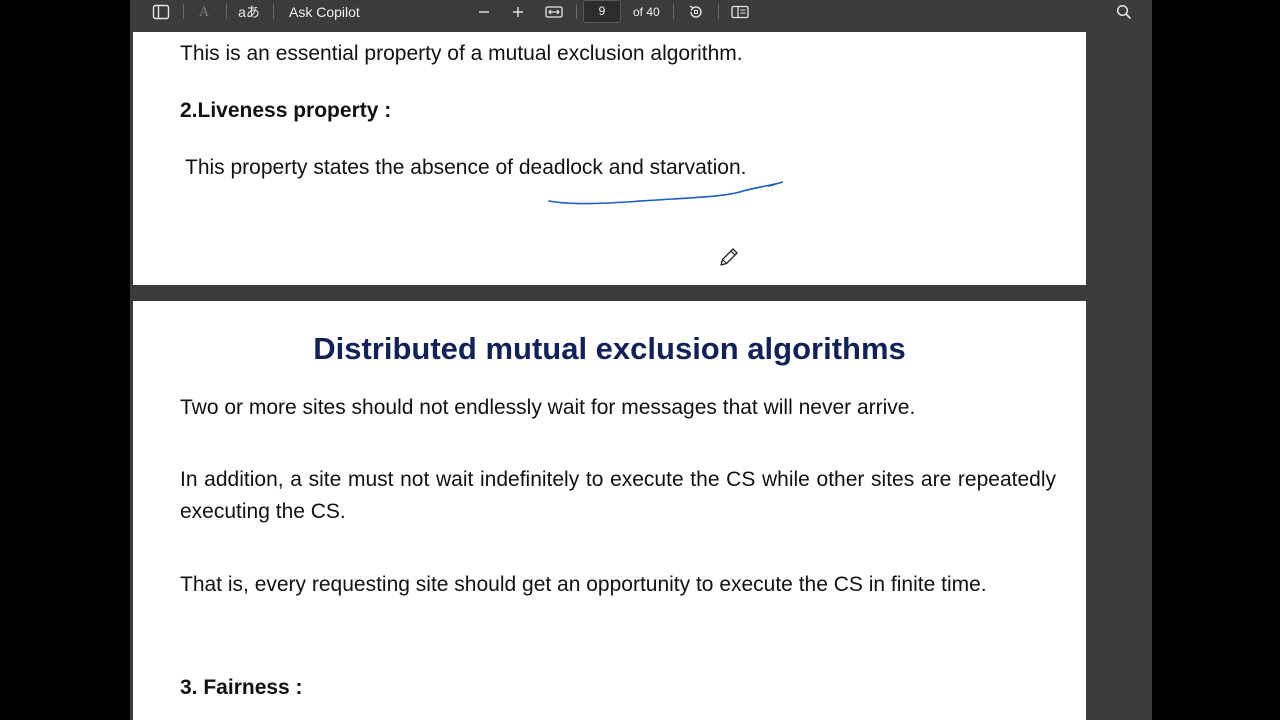 This screenshot has width=1280, height=720. I want to click on page-number-input: 9, so click(602, 11).